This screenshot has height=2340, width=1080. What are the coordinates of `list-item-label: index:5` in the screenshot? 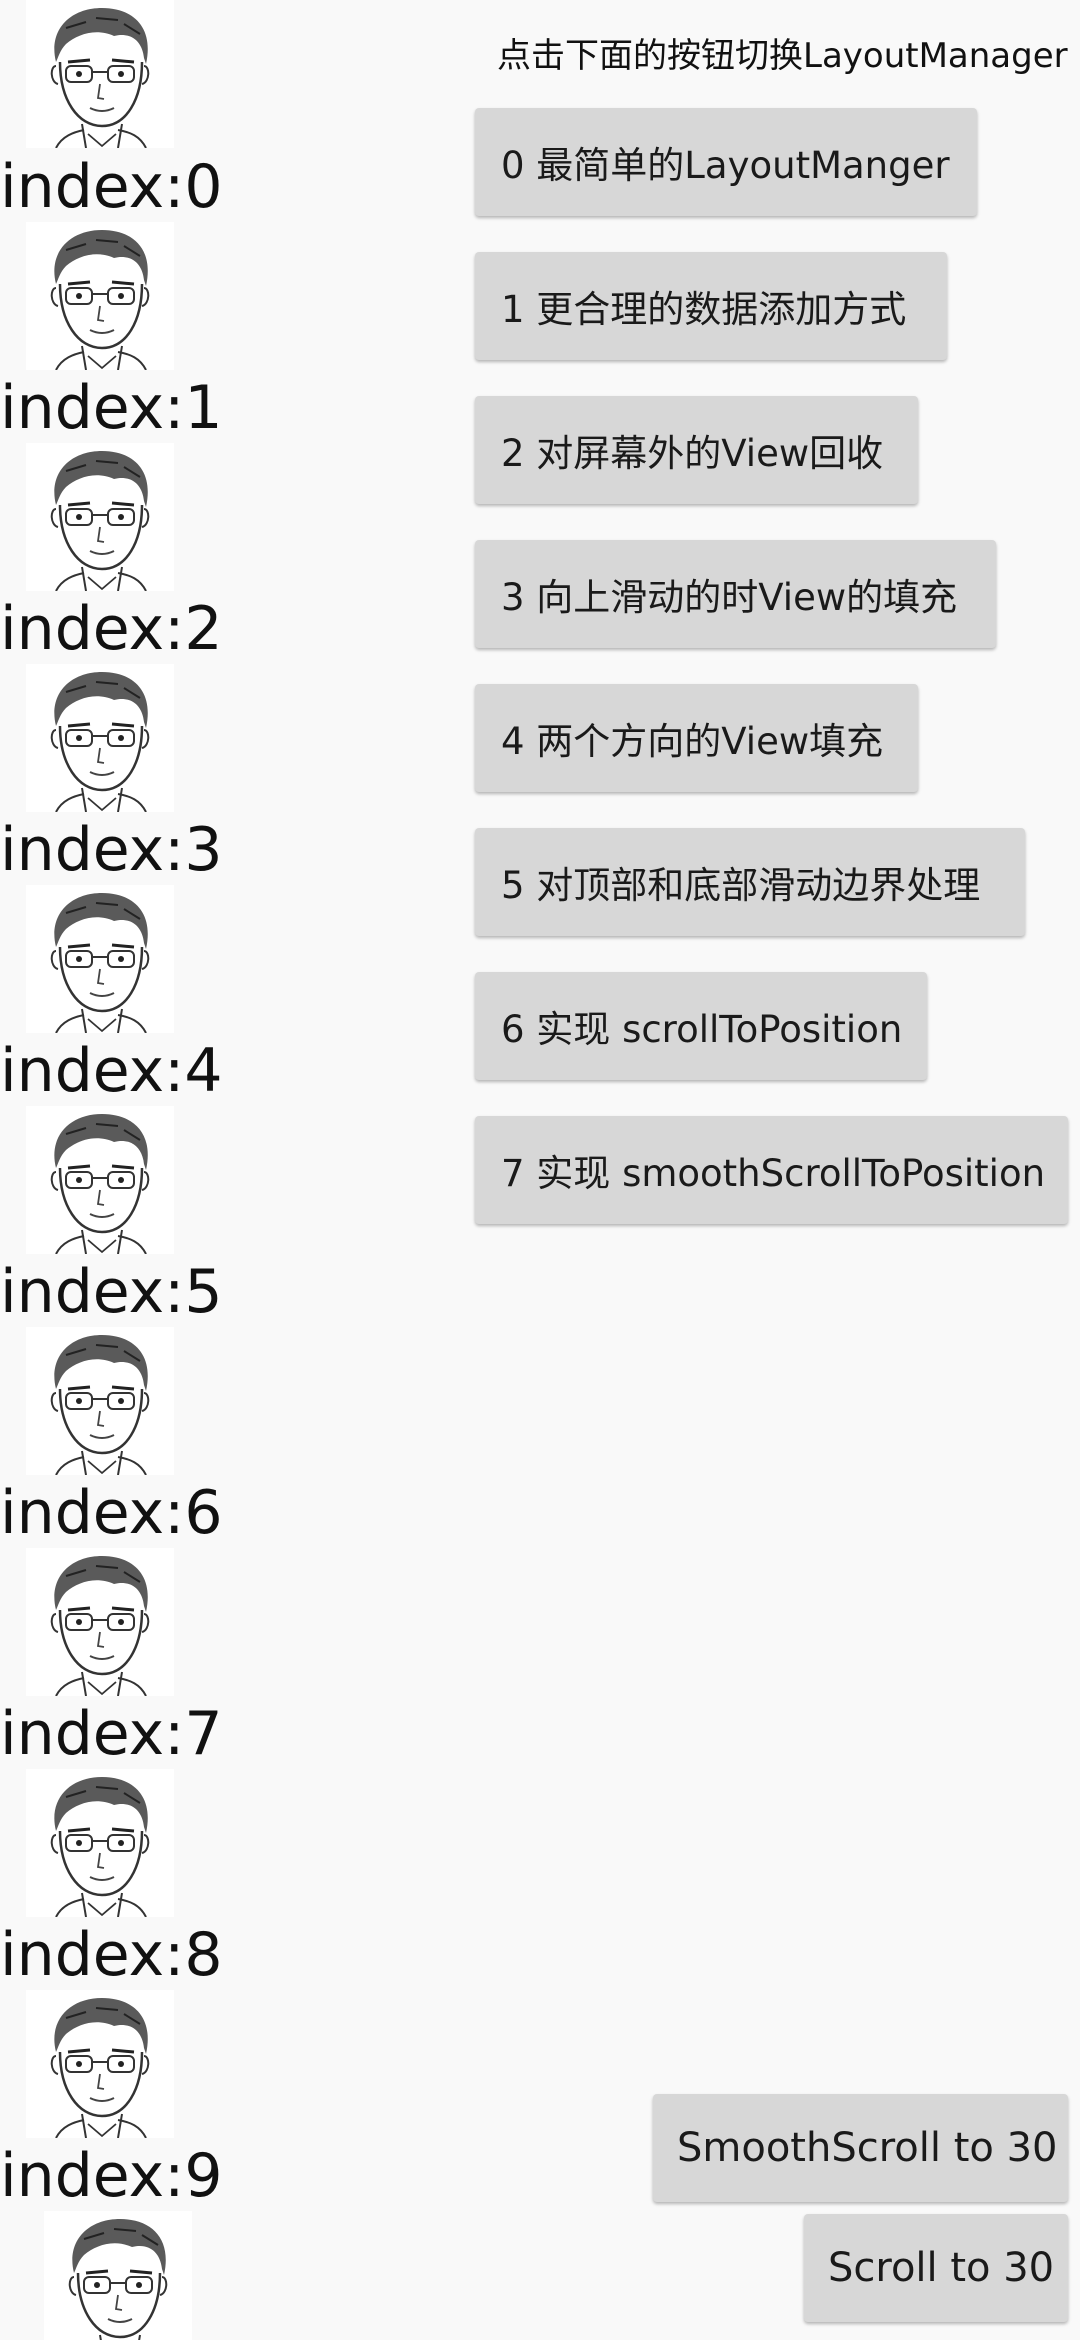 It's located at (111, 1292).